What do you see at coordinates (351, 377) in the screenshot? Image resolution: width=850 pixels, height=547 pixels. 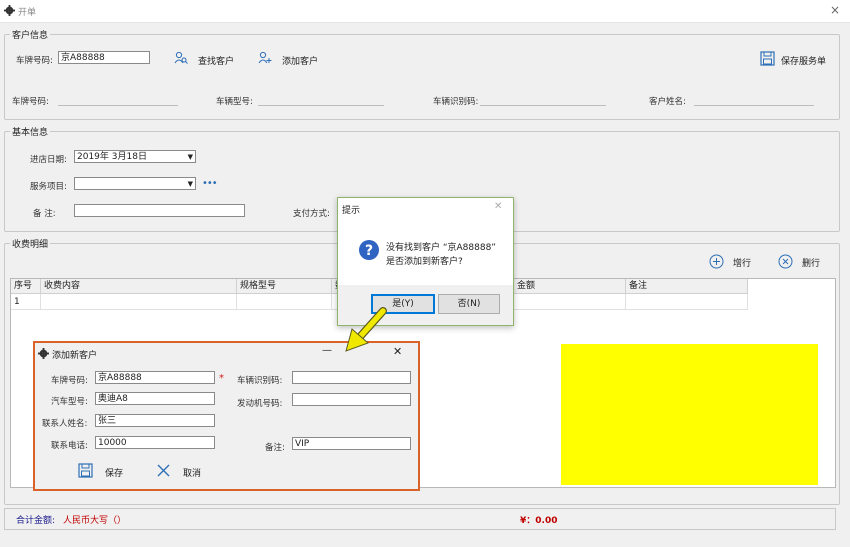 I see `vin-input` at bounding box center [351, 377].